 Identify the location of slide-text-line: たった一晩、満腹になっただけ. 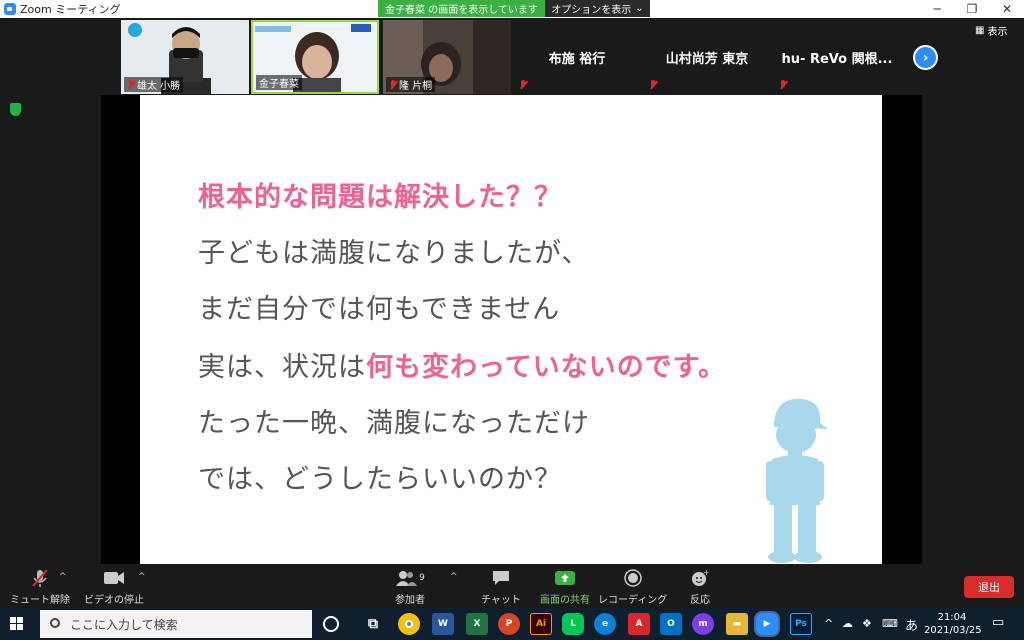
(394, 423).